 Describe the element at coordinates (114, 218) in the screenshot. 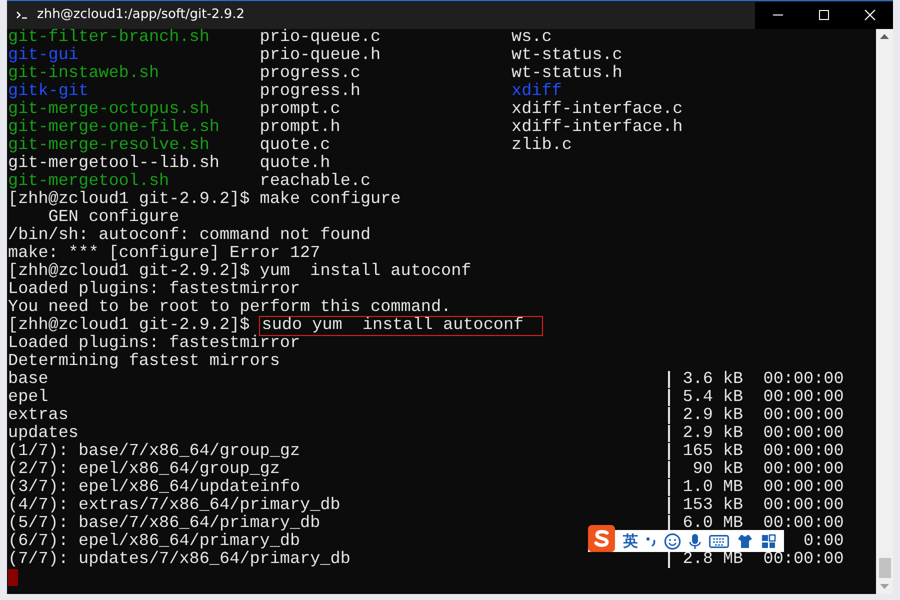

I see `output-line: GEN configure` at that location.